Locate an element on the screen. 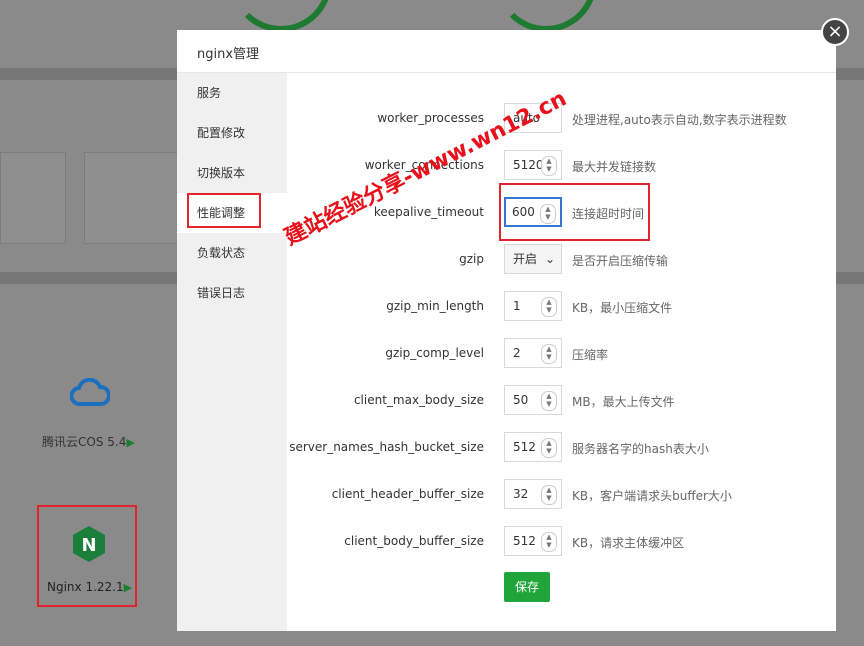 This screenshot has height=646, width=864. setting-description: 是否开启压缩传输 is located at coordinates (620, 261).